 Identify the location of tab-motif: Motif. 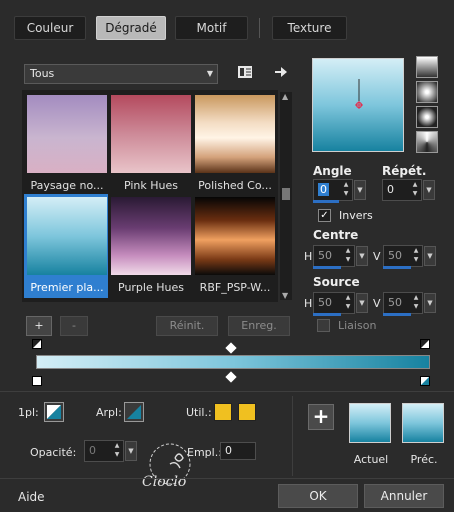
(211, 28).